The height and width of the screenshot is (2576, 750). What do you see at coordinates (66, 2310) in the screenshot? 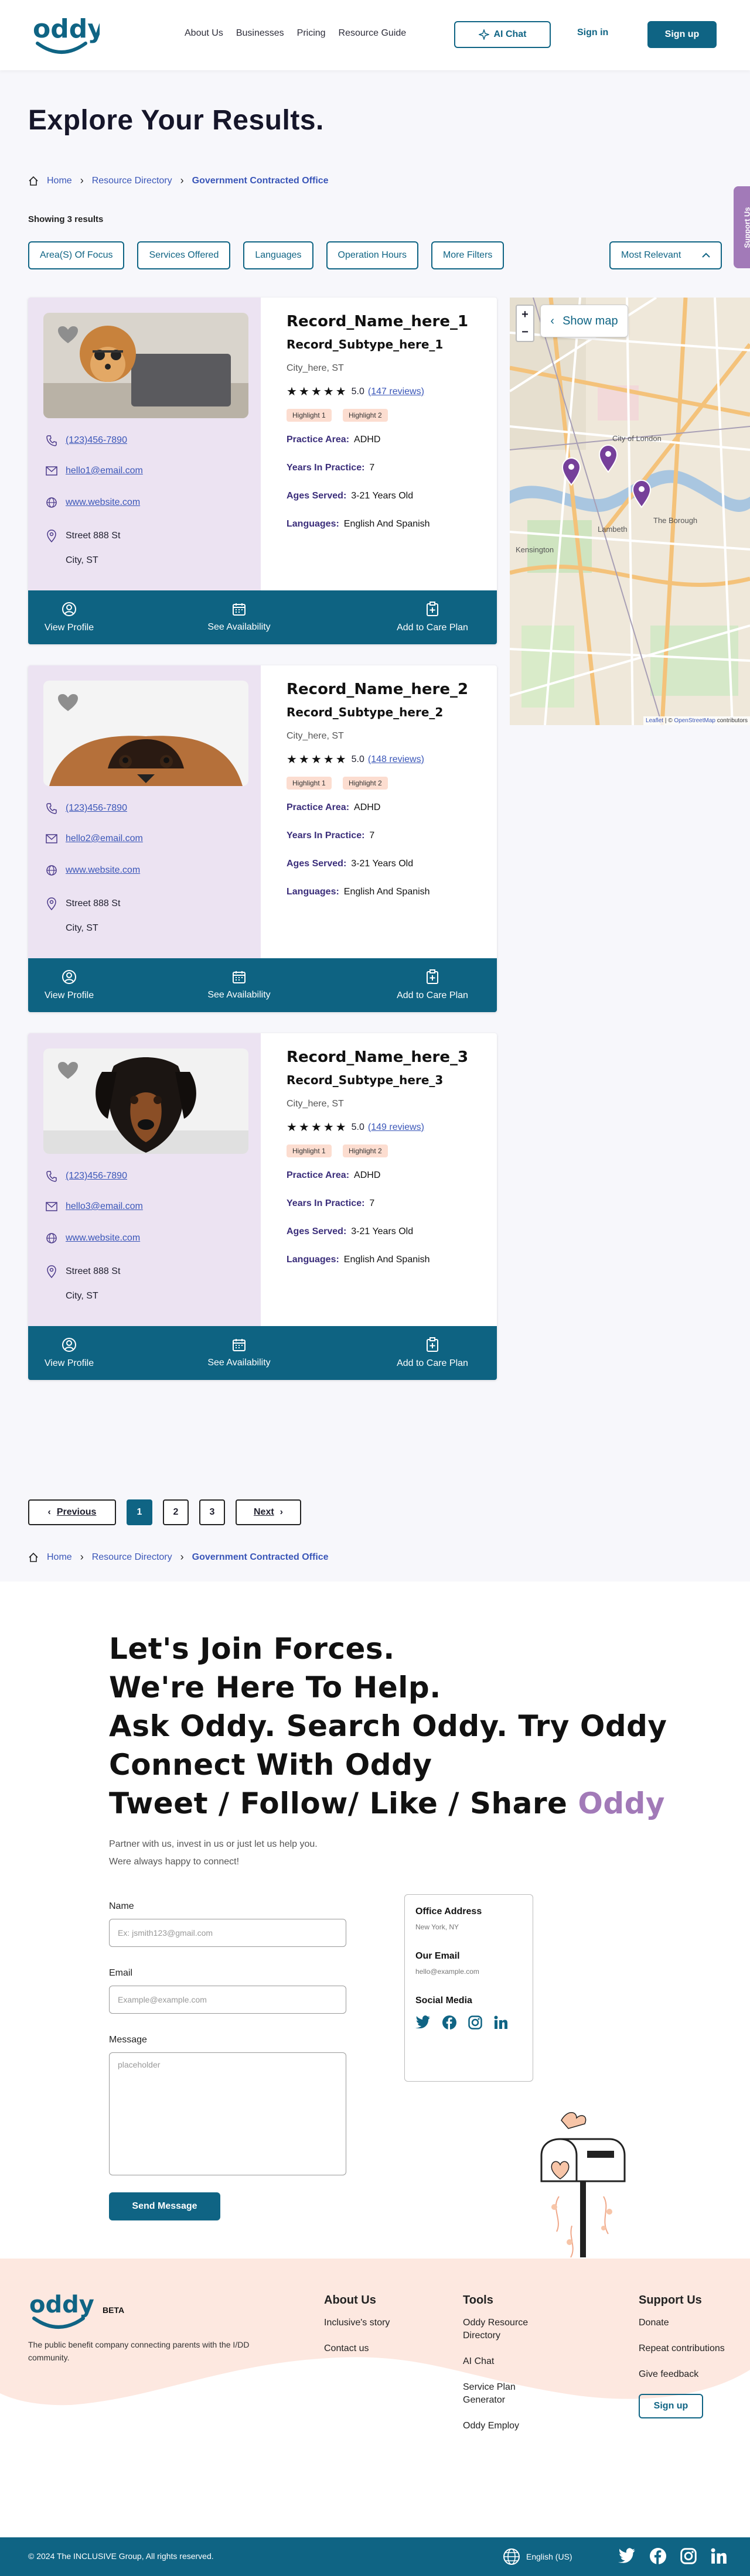
I see `footer-oddy-logo: oddy` at bounding box center [66, 2310].